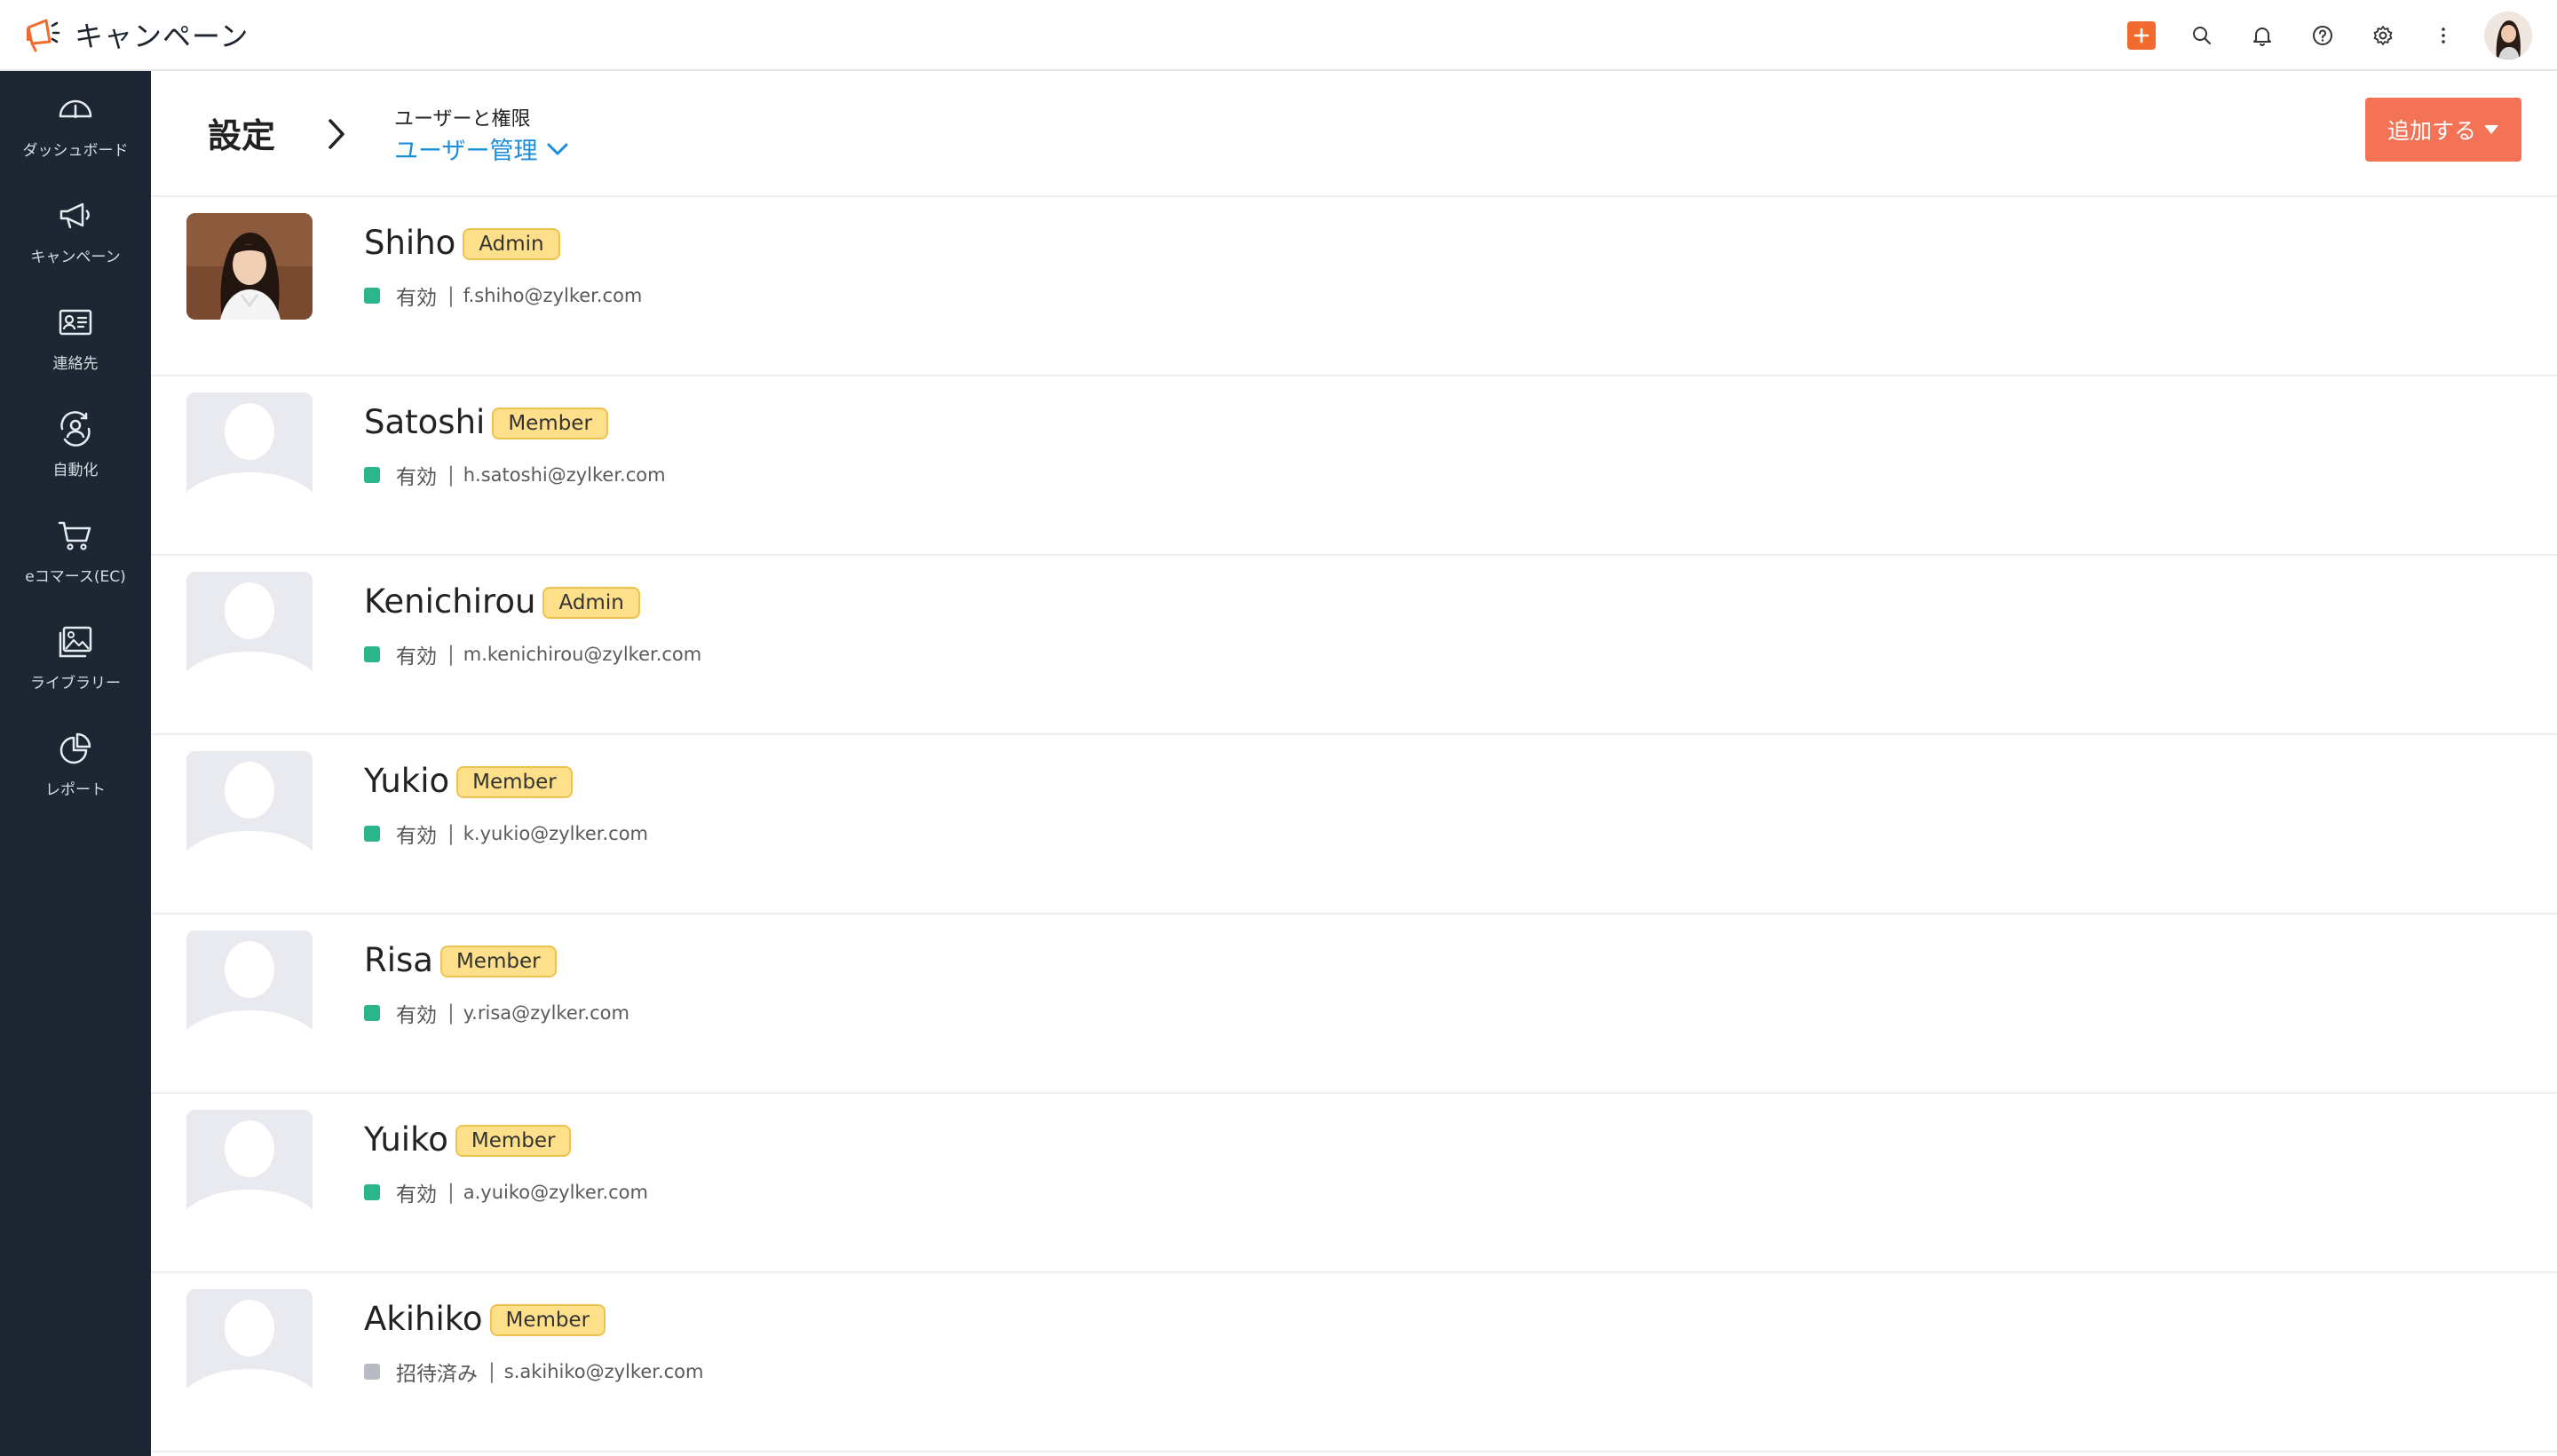 The height and width of the screenshot is (1456, 2557). What do you see at coordinates (462, 117) in the screenshot?
I see `breadcrumb-parent: ユーザーと権限` at bounding box center [462, 117].